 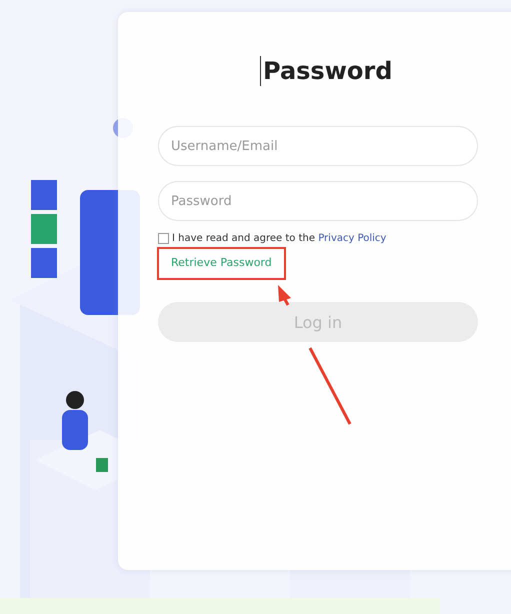 I want to click on agreement-checkbox, so click(x=163, y=238).